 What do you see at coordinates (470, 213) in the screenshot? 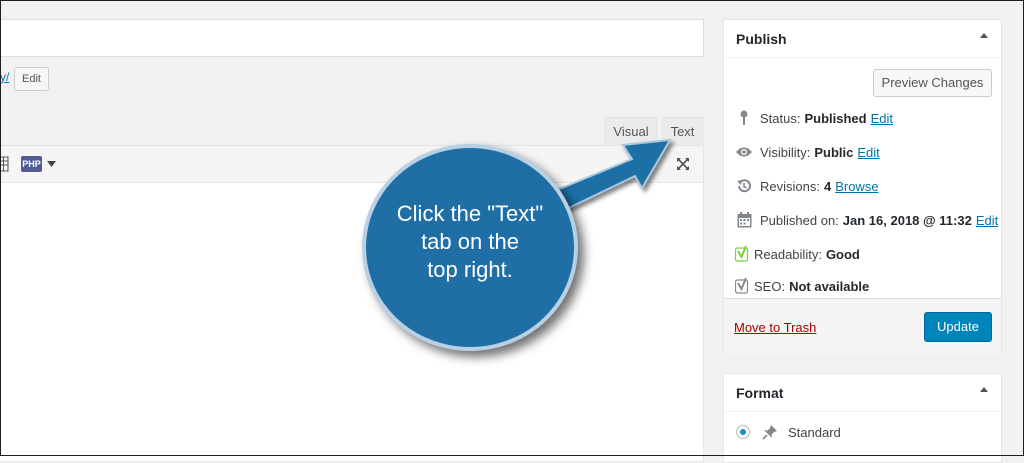
I see `callout-line-1: Click the "Text"` at bounding box center [470, 213].